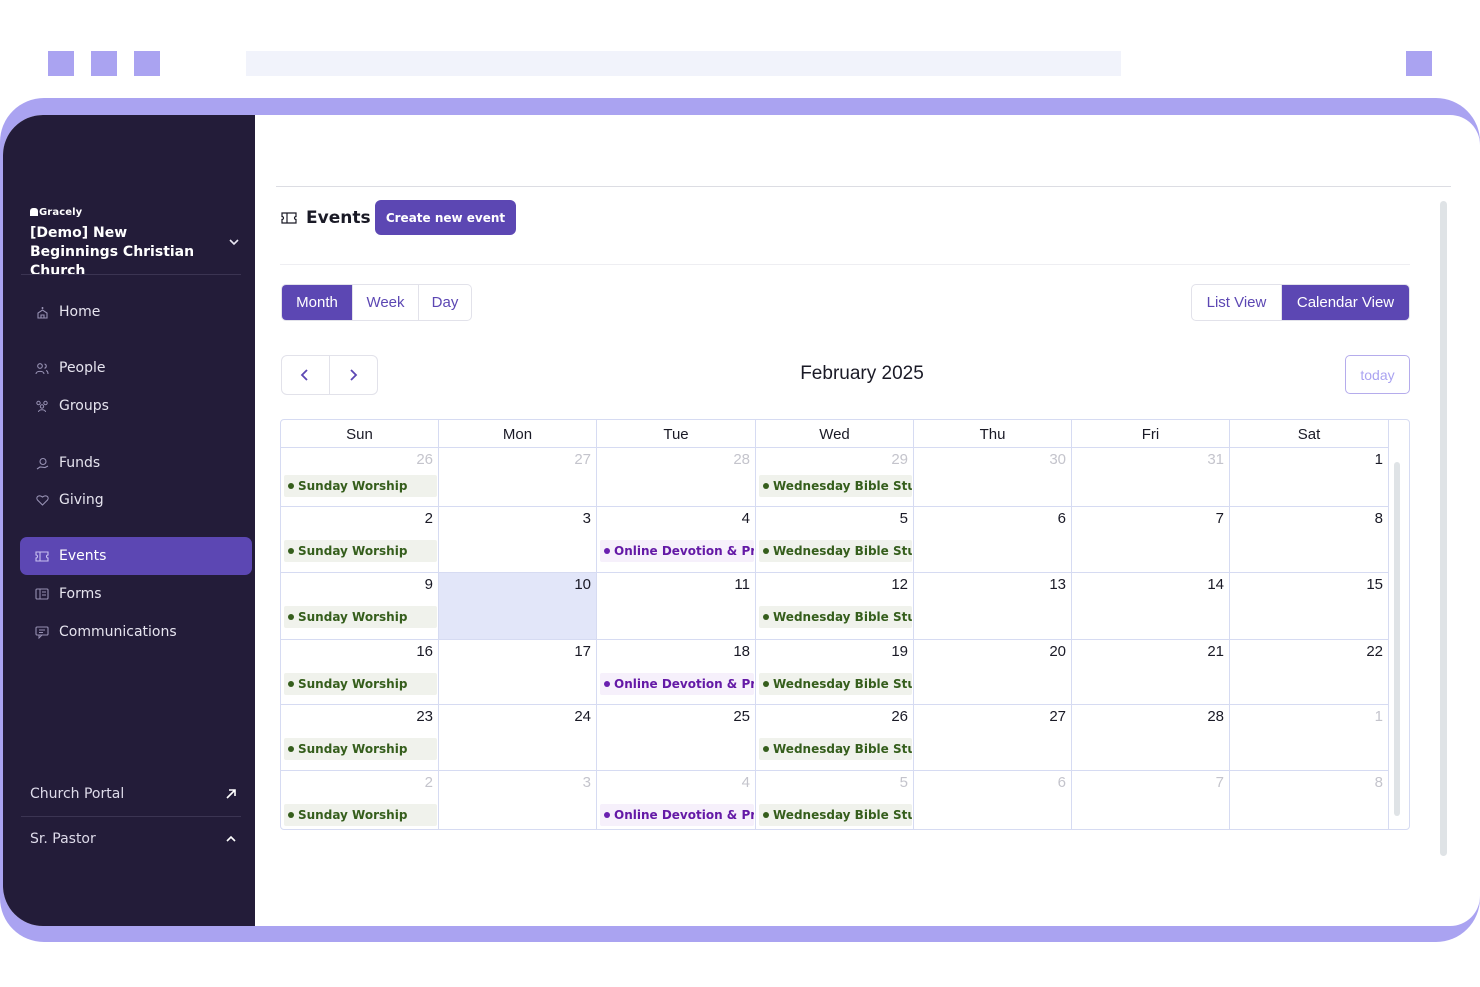 This screenshot has height=987, width=1480. I want to click on sidebar-item-groups: Groups, so click(136, 406).